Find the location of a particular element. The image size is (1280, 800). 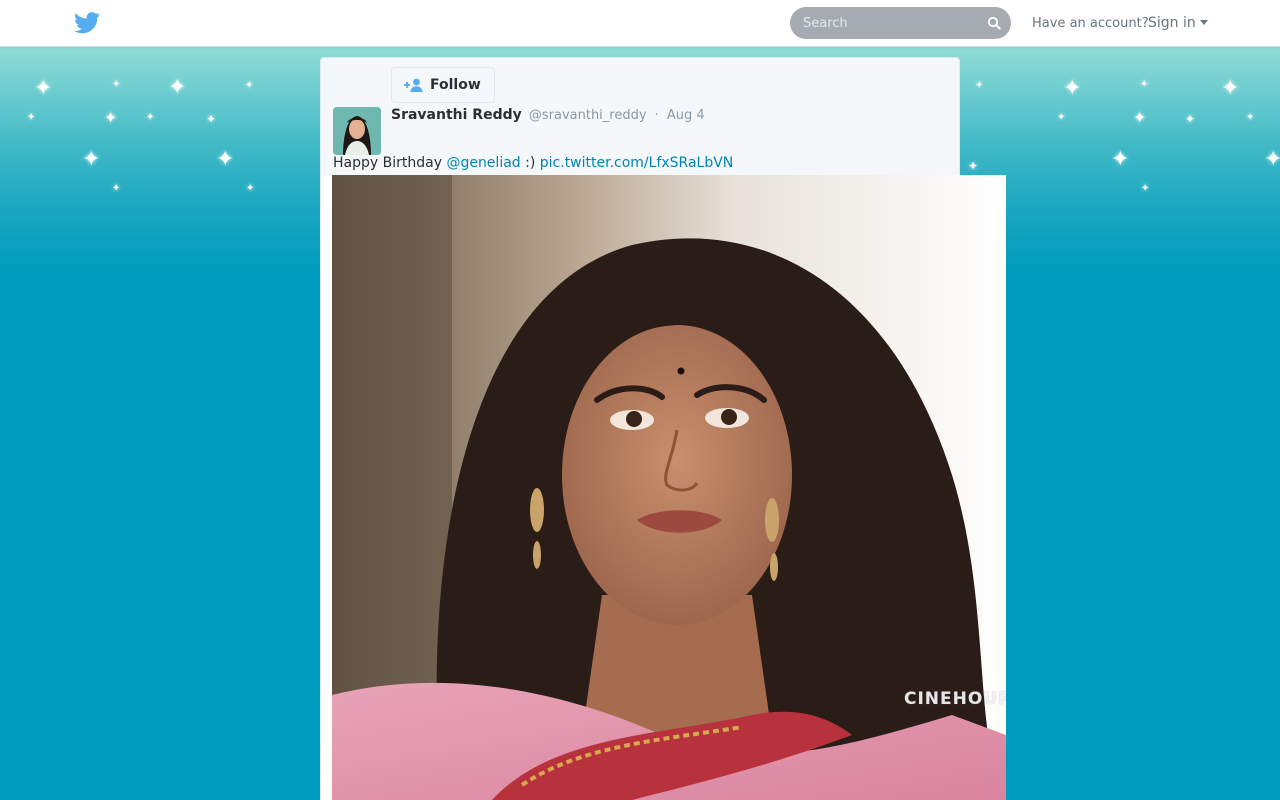

top-navigation-bar: Have an account? Sign in is located at coordinates (640, 23).